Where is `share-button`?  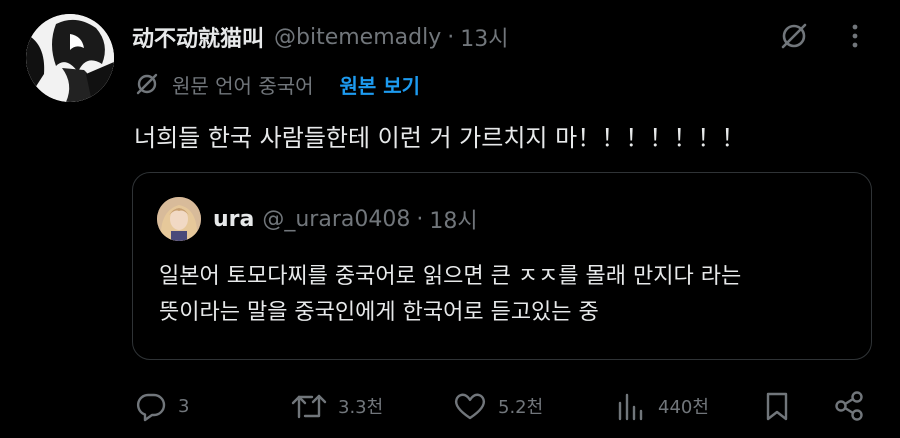 share-button is located at coordinates (849, 406).